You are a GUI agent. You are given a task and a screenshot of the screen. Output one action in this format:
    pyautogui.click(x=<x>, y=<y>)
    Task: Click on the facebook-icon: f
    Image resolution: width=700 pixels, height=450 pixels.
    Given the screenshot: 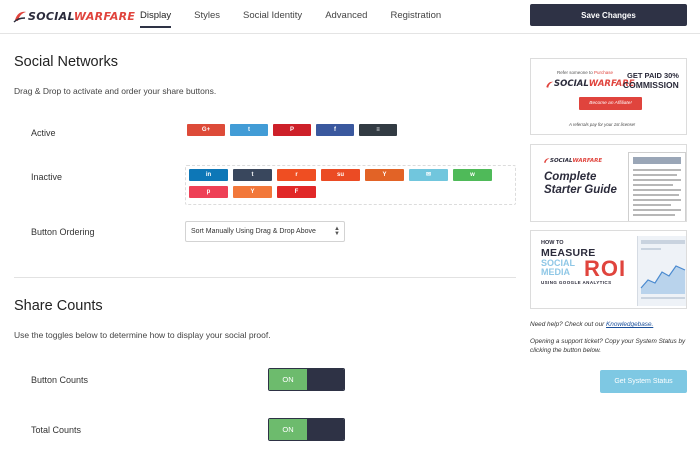 What is the action you would take?
    pyautogui.click(x=335, y=130)
    